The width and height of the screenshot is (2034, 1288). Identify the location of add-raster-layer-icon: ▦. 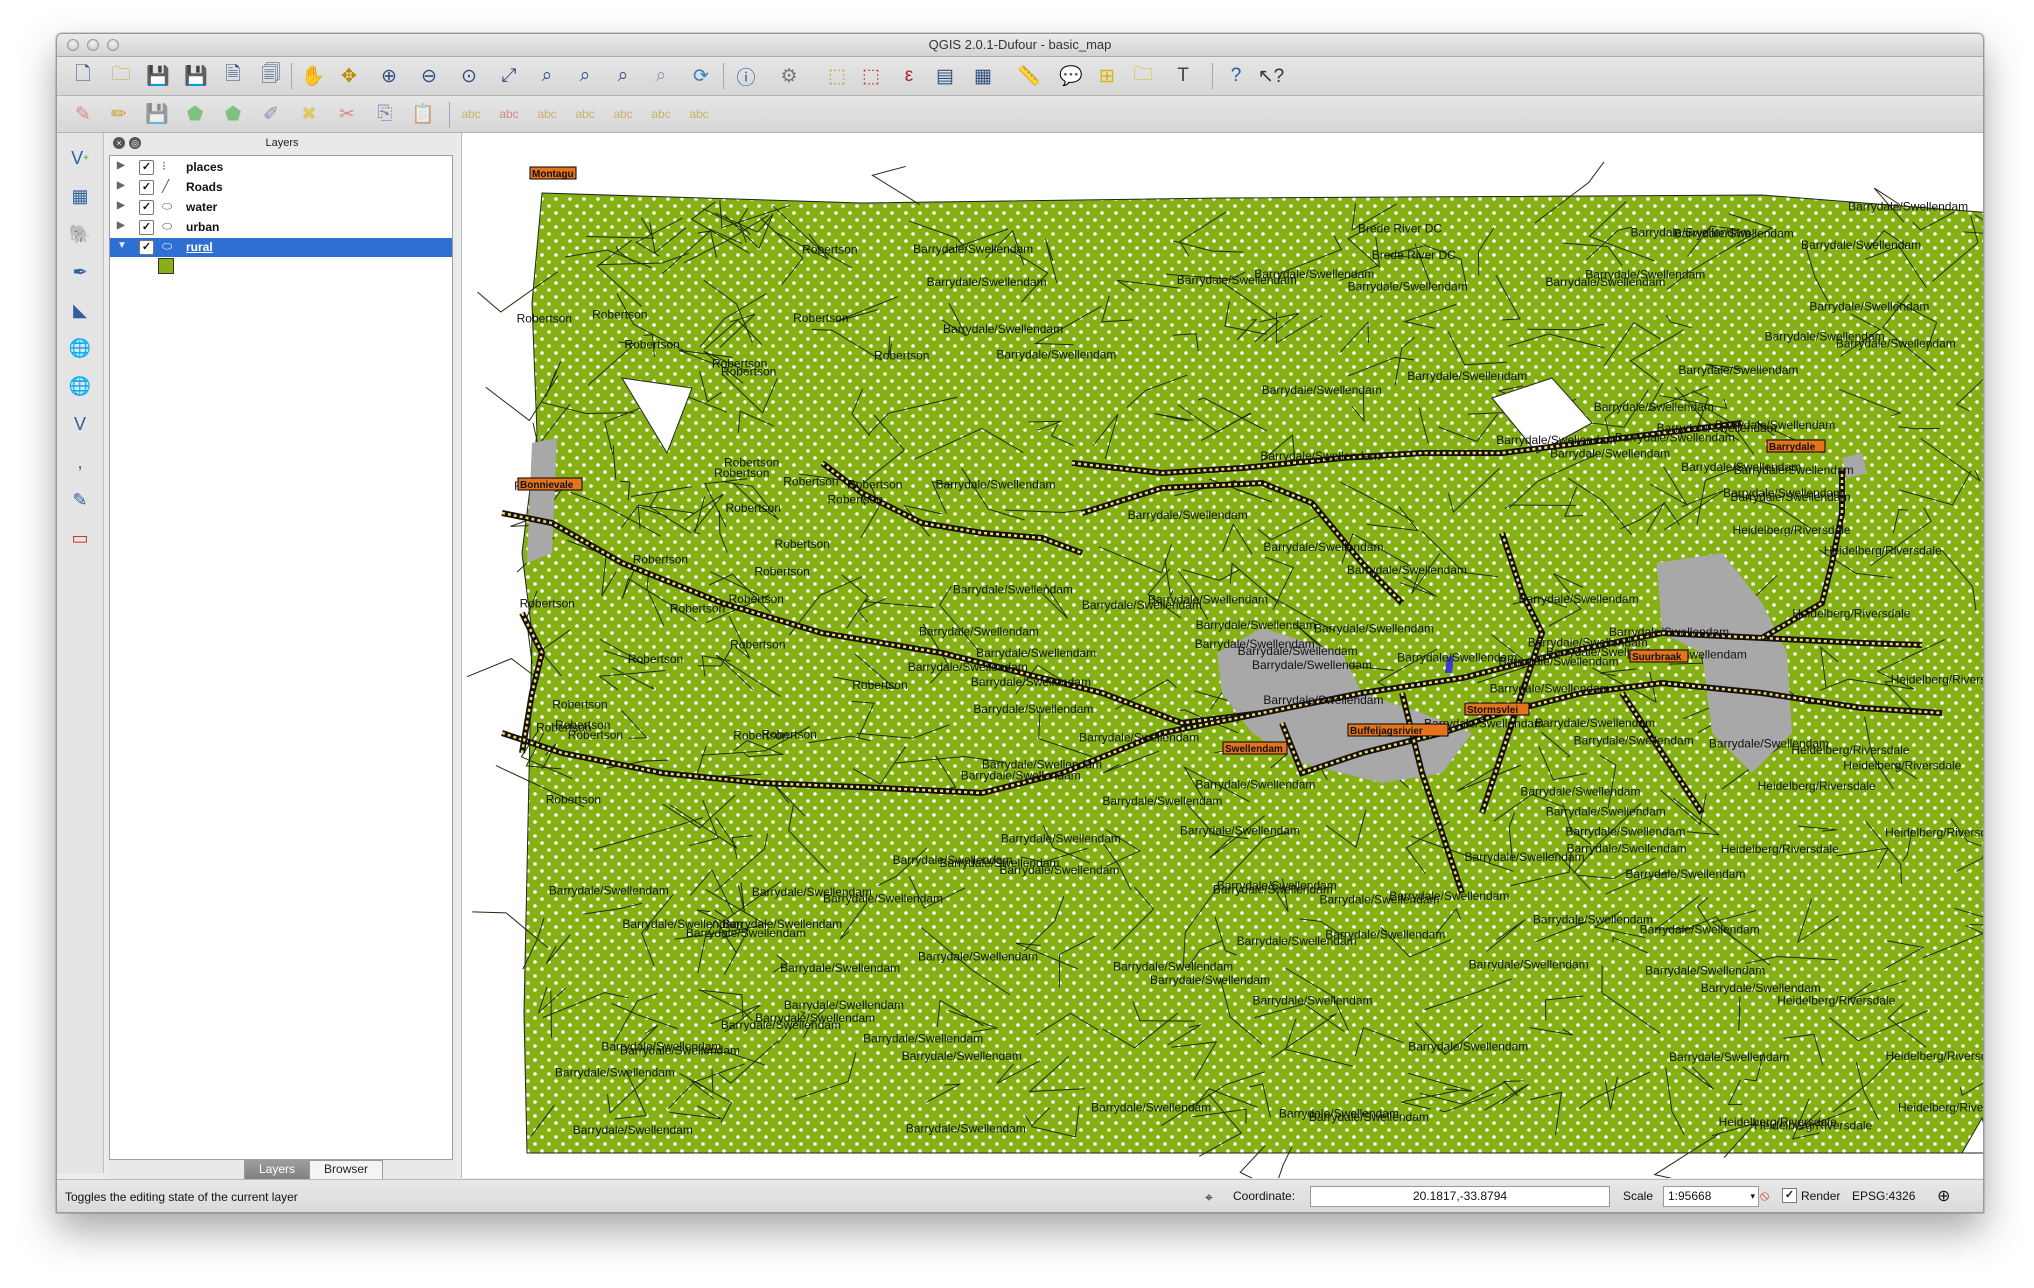
(80, 196).